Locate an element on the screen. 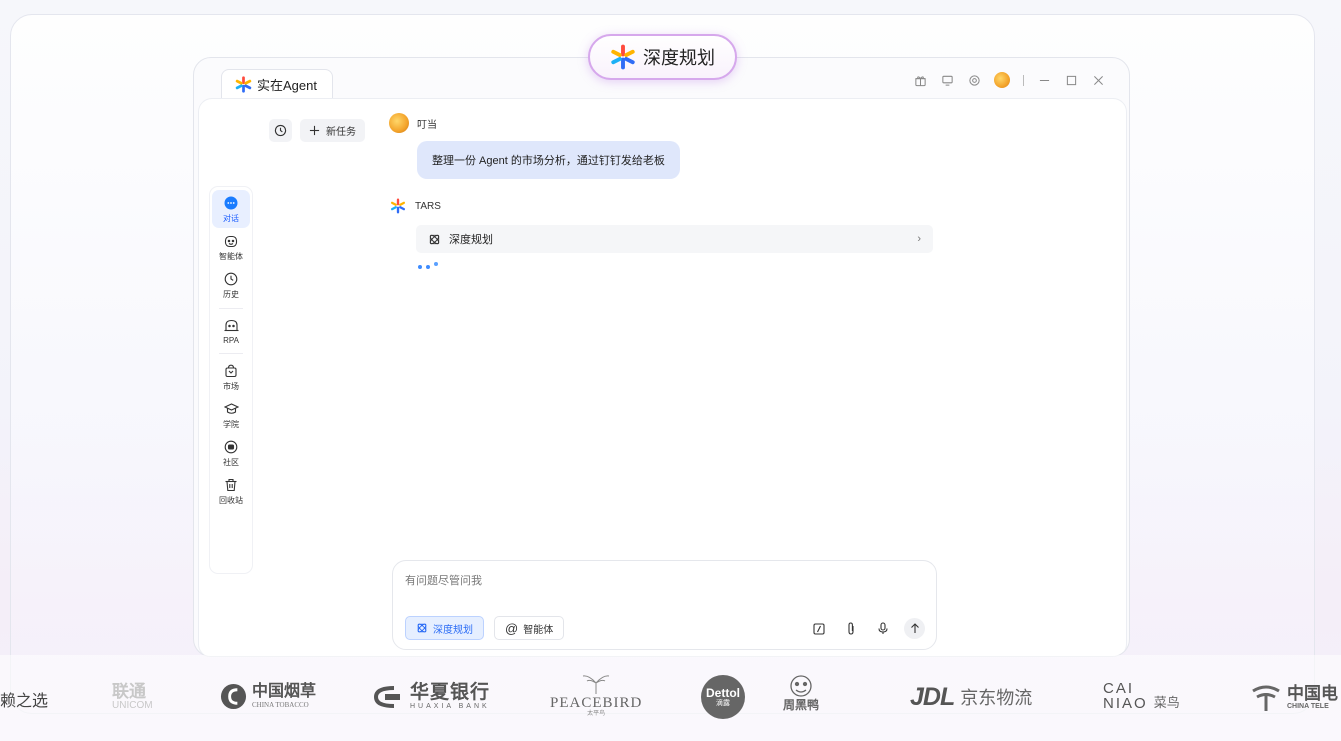 Image resolution: width=1341 pixels, height=741 pixels. attach-button is located at coordinates (850, 628).